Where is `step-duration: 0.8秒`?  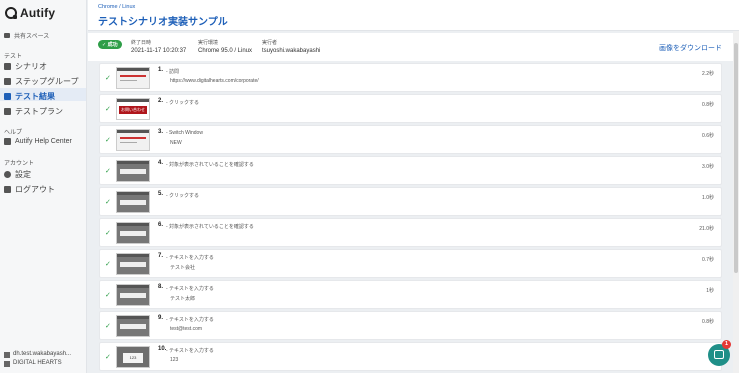 step-duration: 0.8秒 is located at coordinates (708, 105).